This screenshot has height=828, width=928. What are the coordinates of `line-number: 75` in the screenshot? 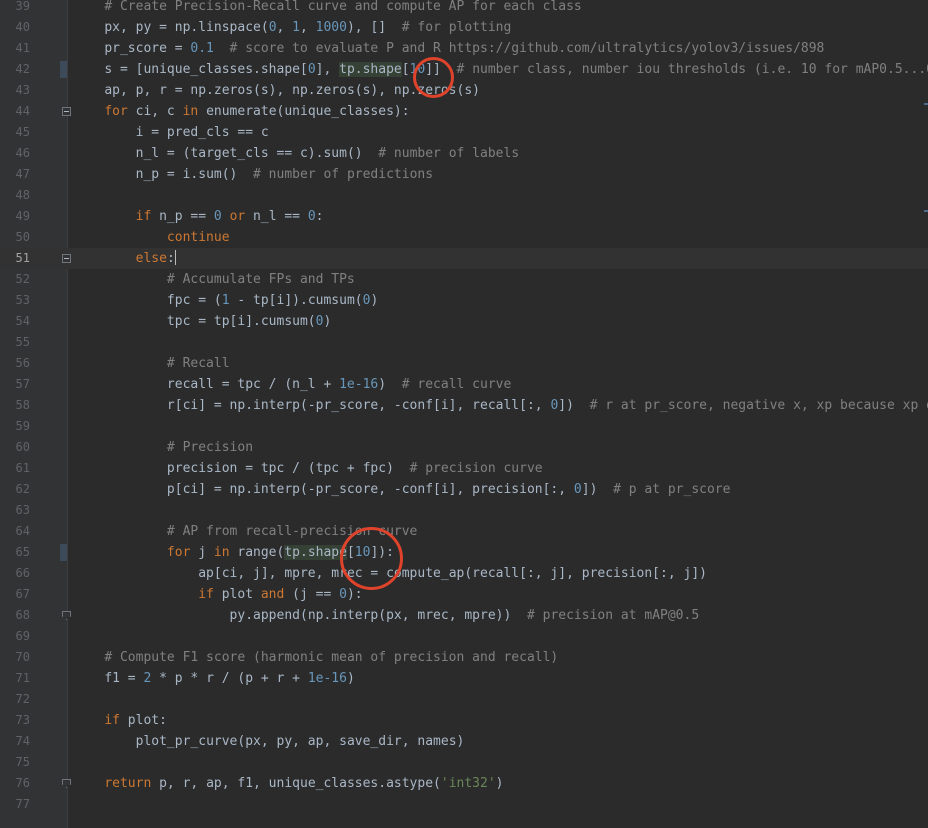 It's located at (15, 762).